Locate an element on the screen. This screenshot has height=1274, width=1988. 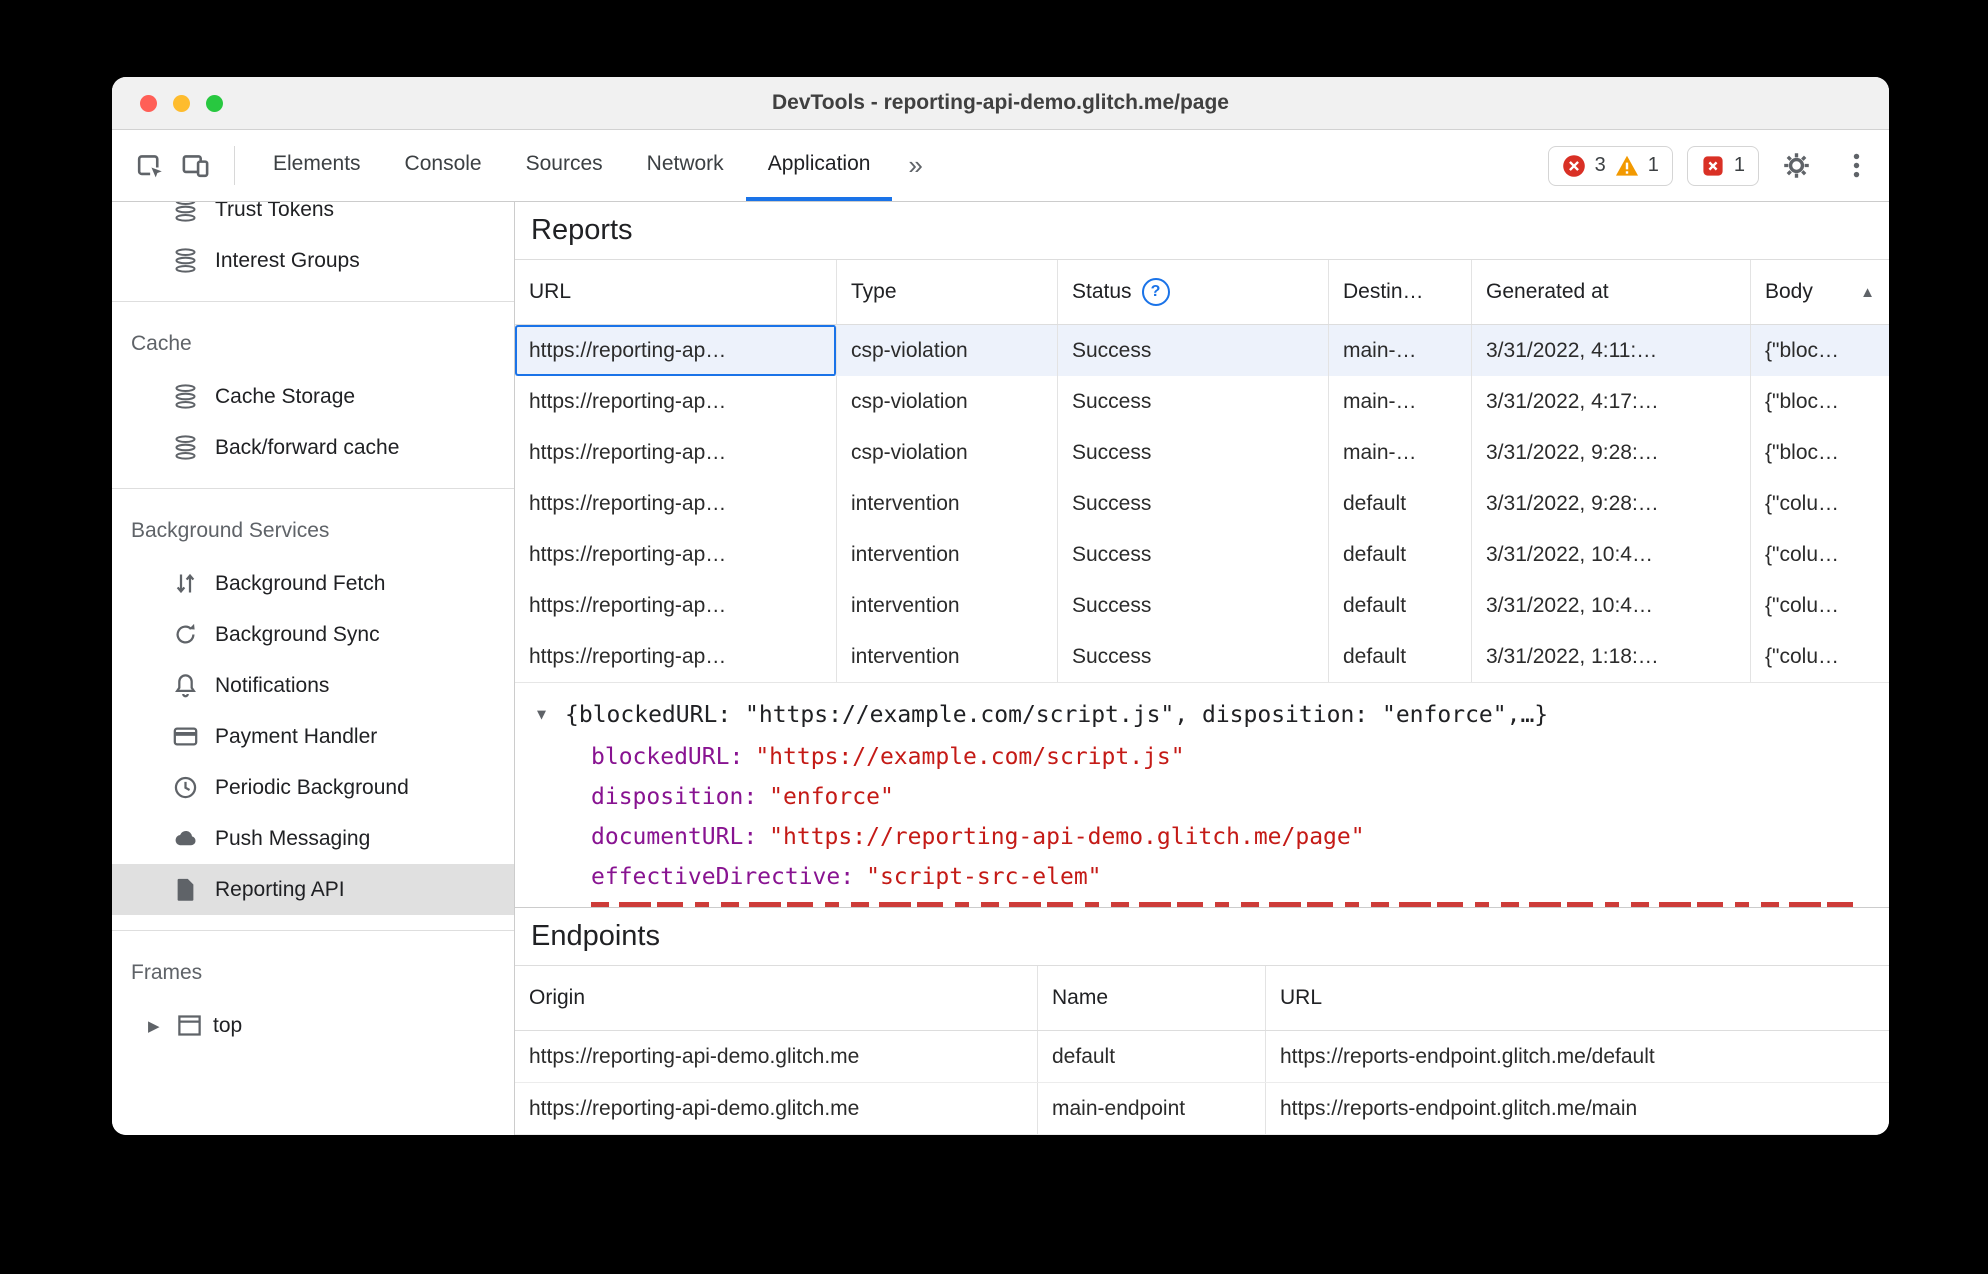
tab-application: Application is located at coordinates (819, 165).